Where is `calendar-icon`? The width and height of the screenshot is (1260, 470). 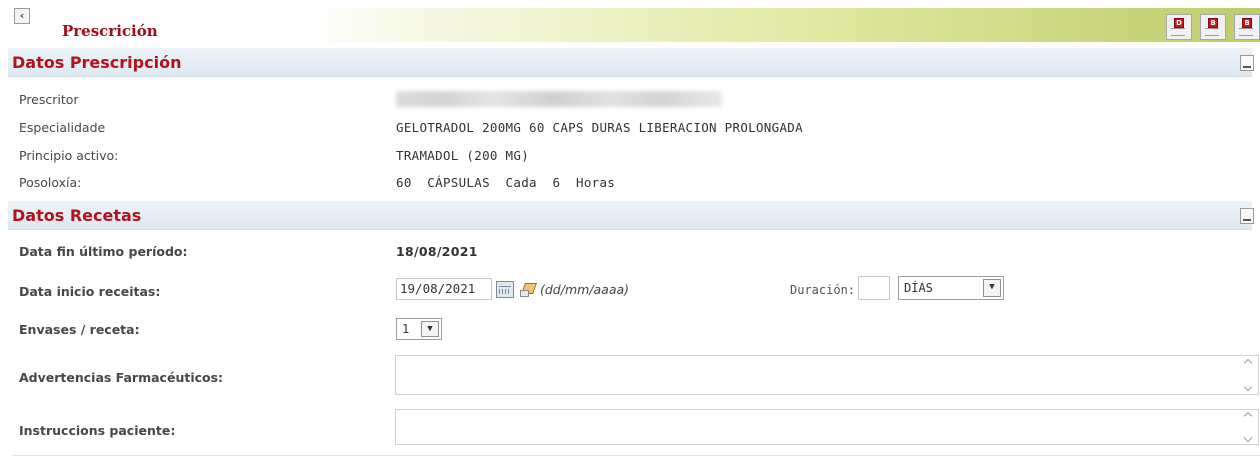
calendar-icon is located at coordinates (505, 289).